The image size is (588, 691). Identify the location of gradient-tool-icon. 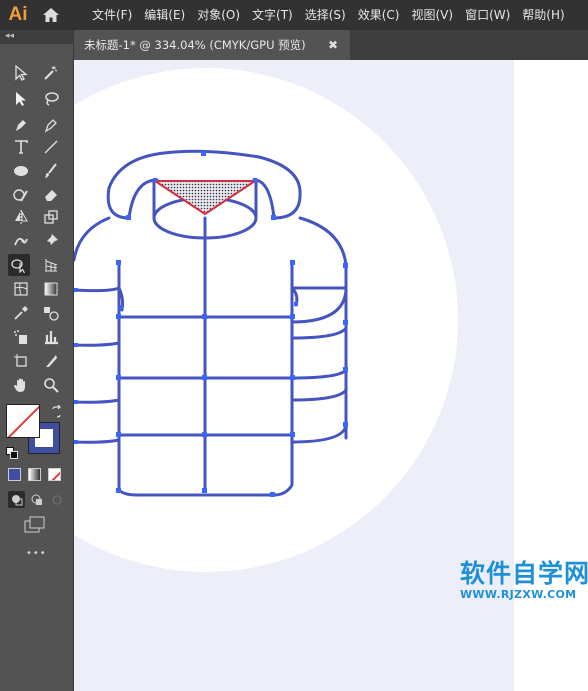
(51, 289).